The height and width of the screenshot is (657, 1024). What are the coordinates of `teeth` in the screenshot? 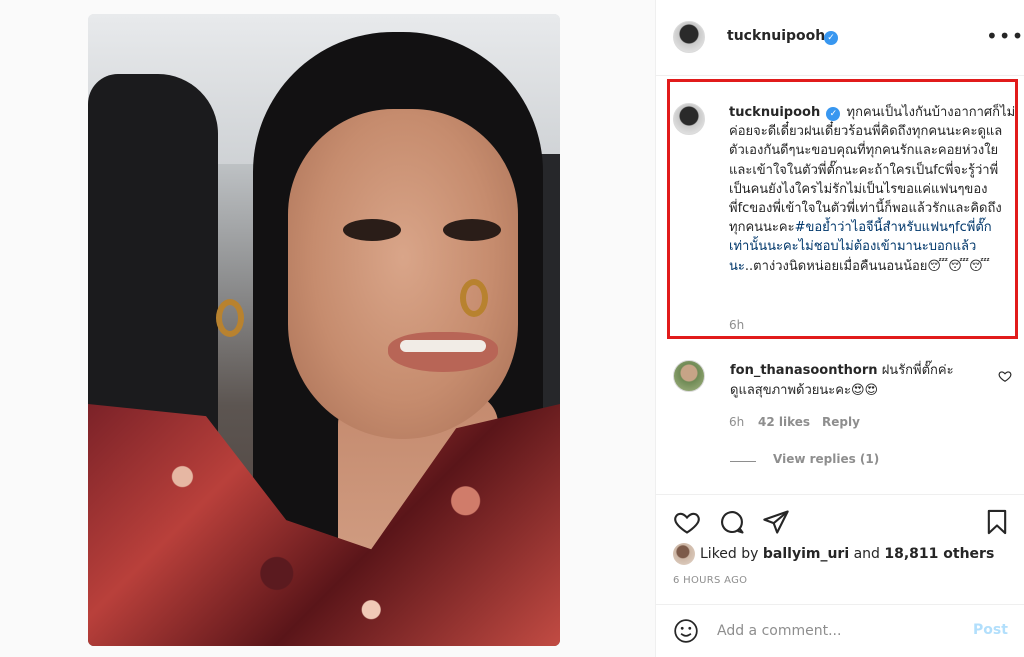 It's located at (443, 346).